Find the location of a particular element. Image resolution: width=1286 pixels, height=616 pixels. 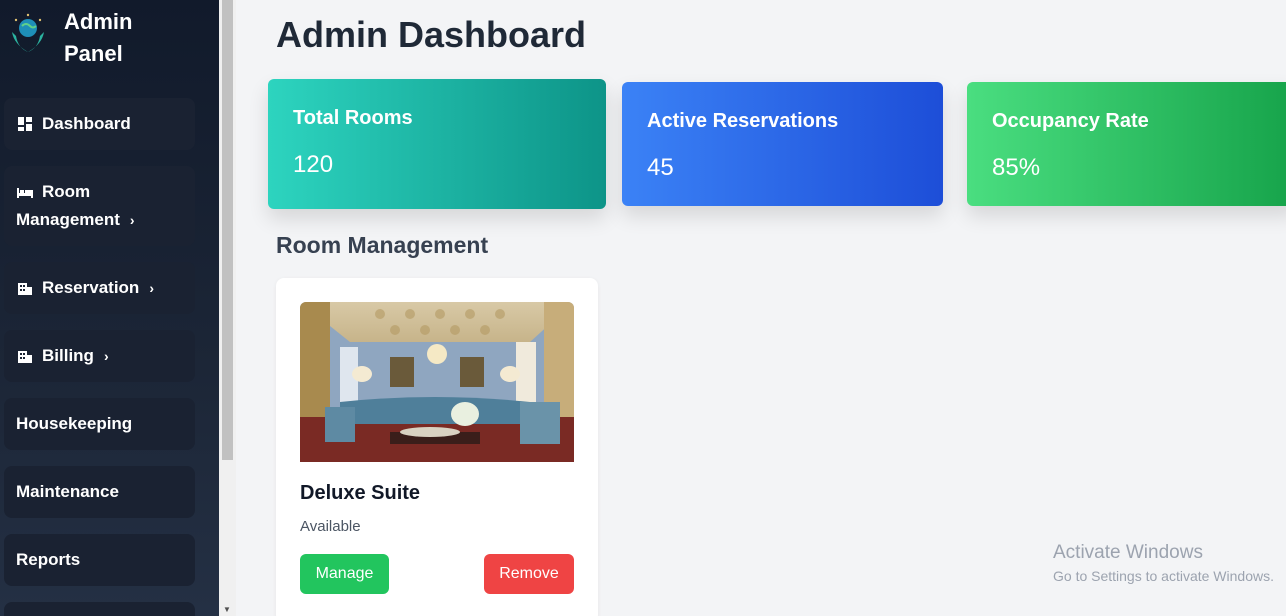

manage-button: Manage is located at coordinates (344, 574).